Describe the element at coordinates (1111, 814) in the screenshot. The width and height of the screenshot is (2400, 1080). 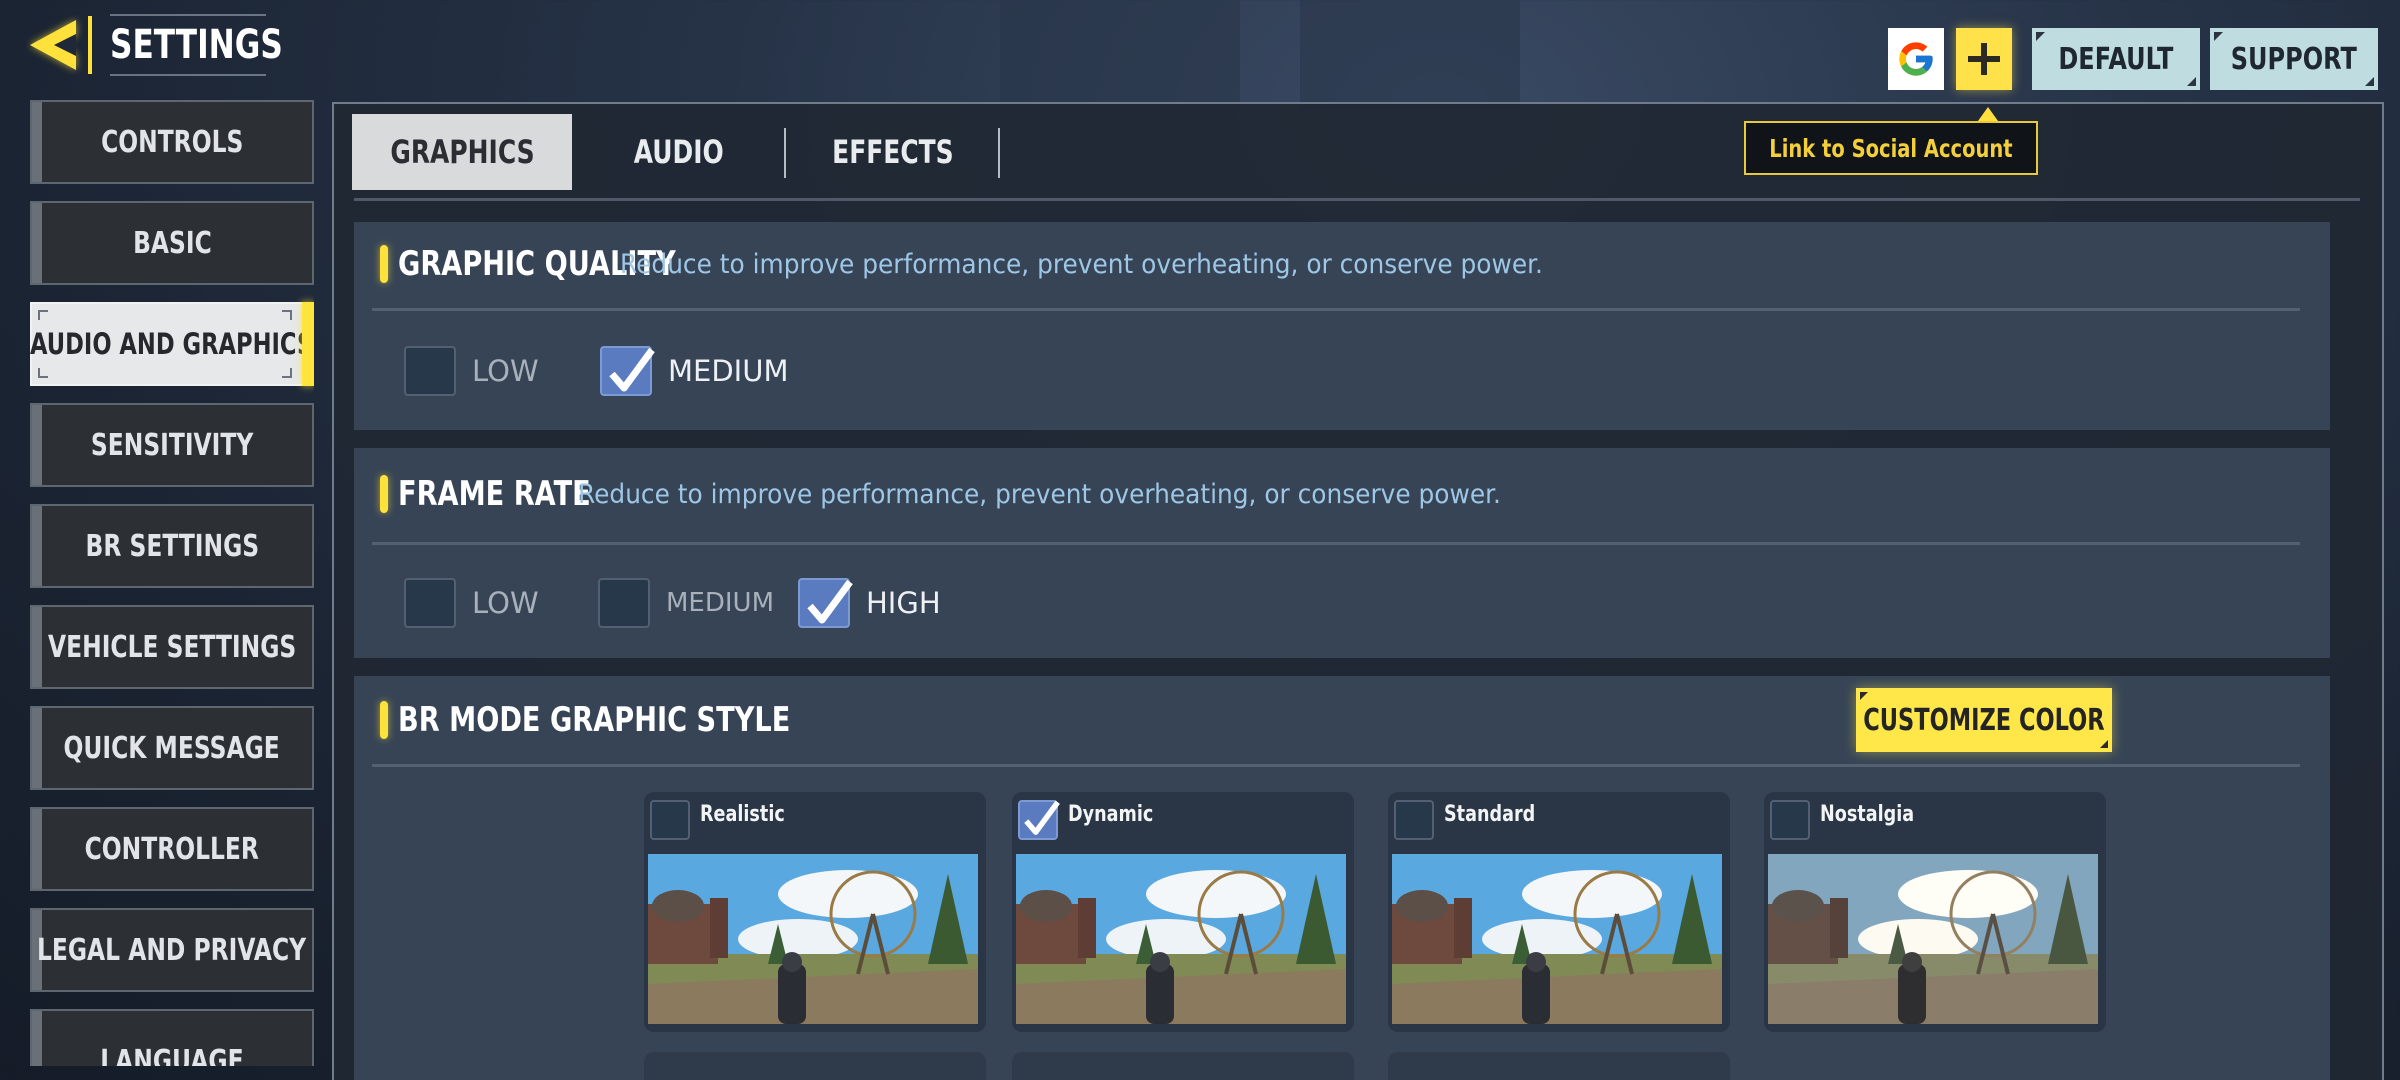
I see `style-name: Dynamic` at that location.